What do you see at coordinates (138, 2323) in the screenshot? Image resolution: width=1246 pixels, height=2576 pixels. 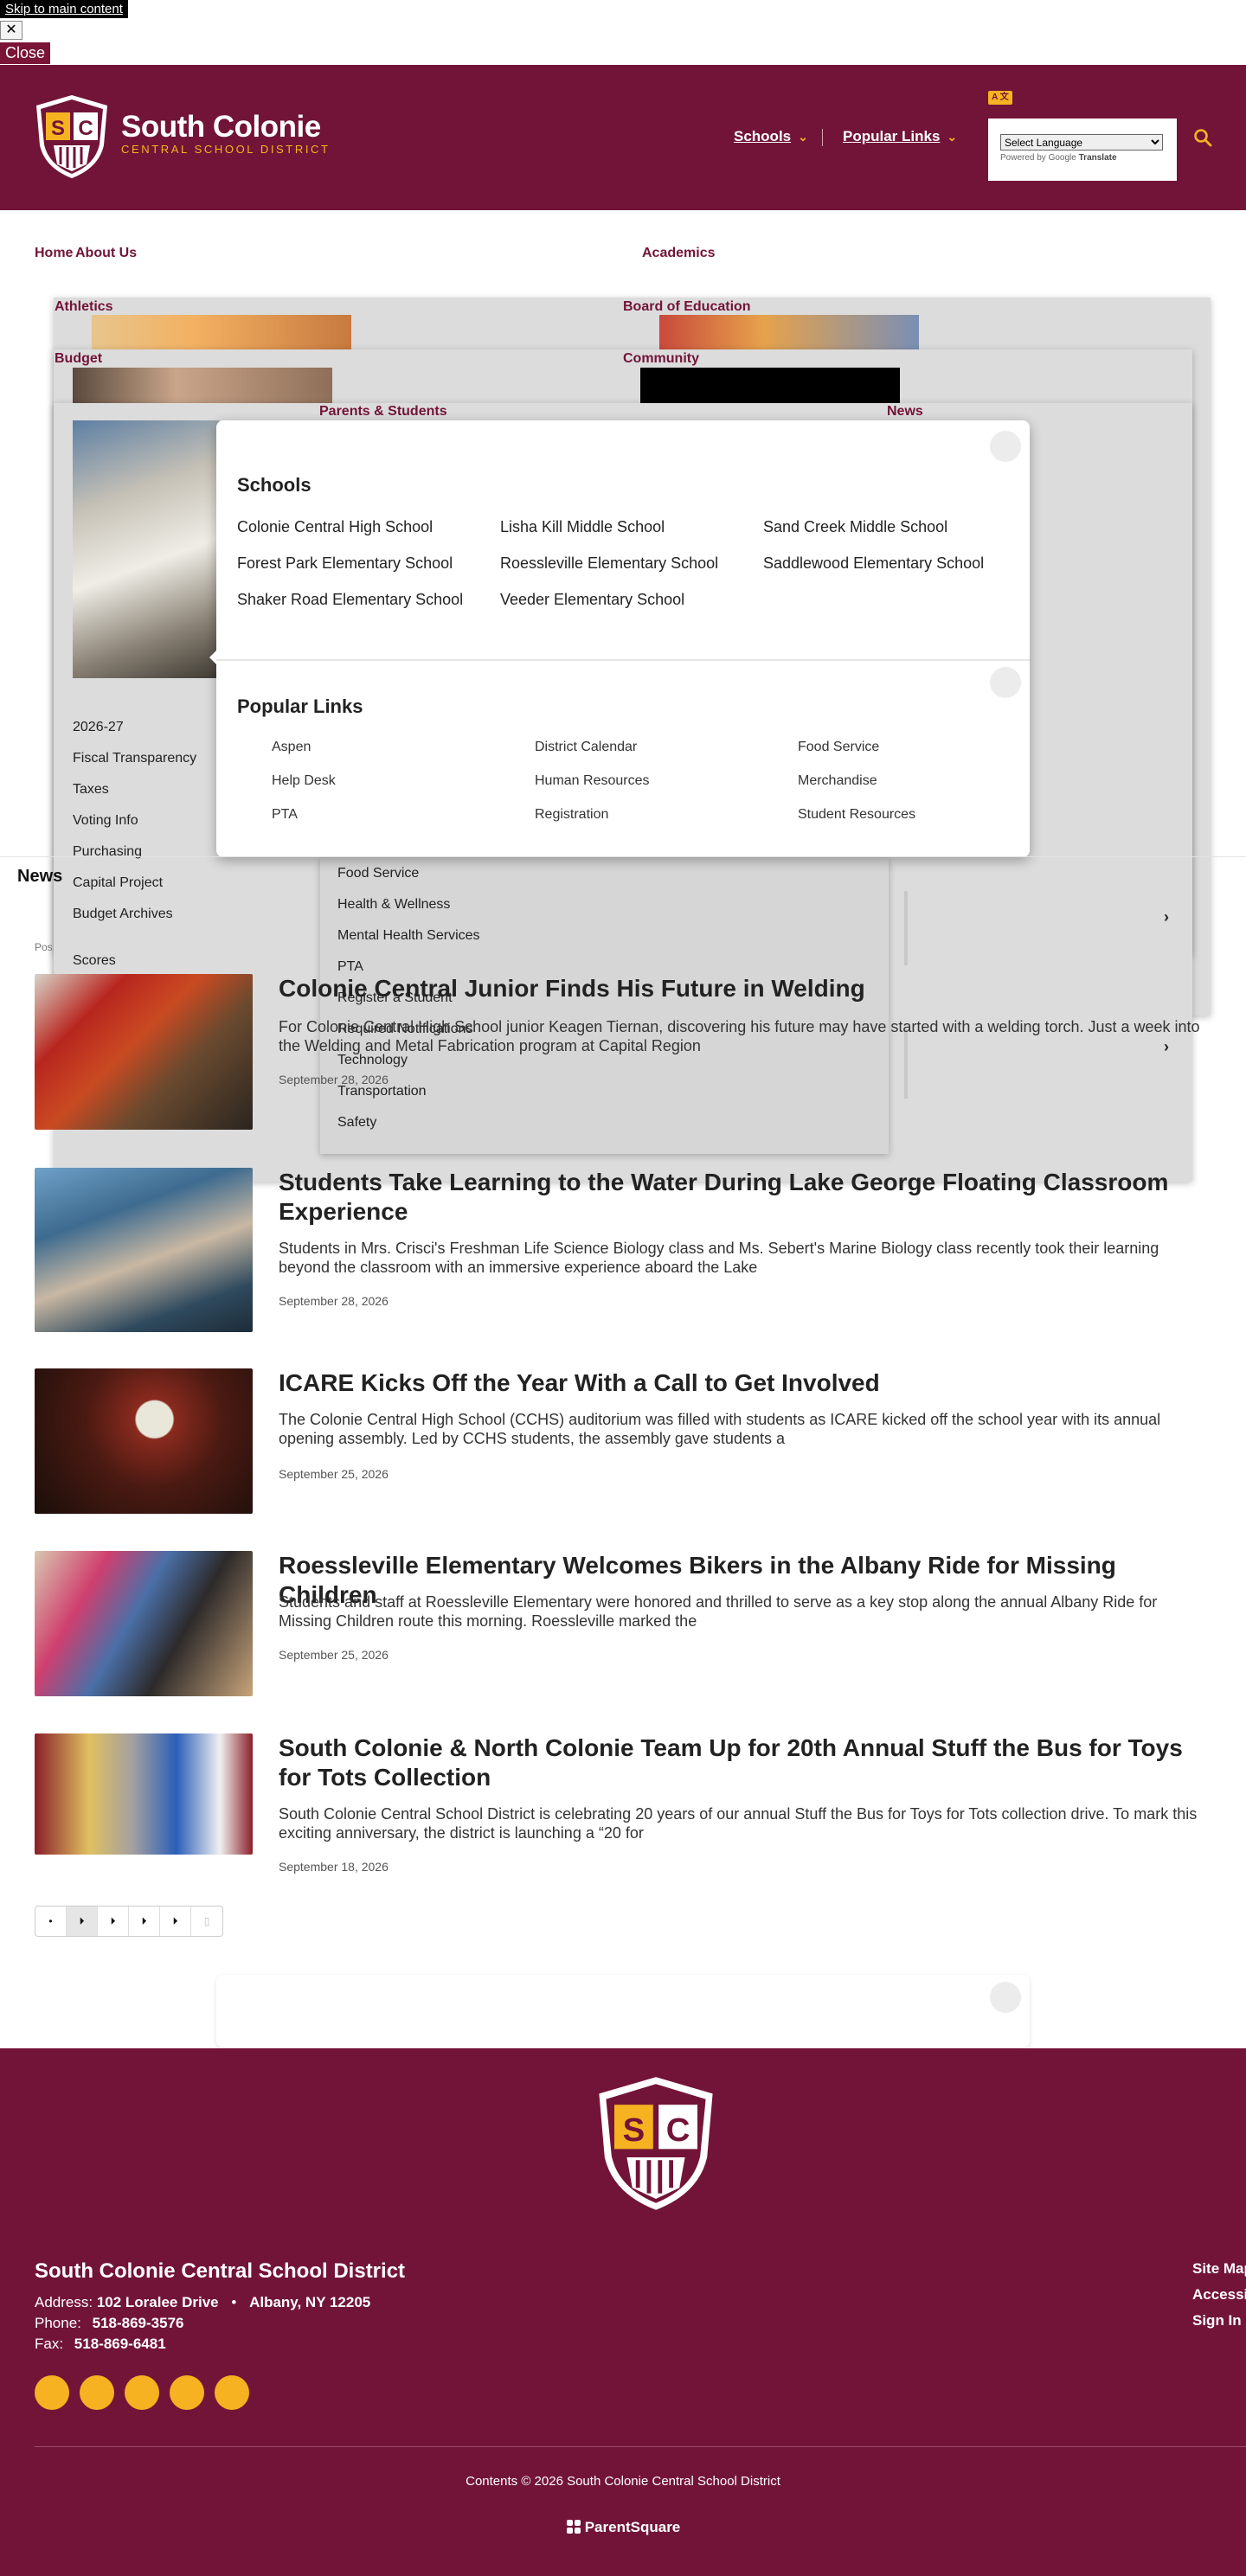 I see `phone-number: 518-869-3576` at bounding box center [138, 2323].